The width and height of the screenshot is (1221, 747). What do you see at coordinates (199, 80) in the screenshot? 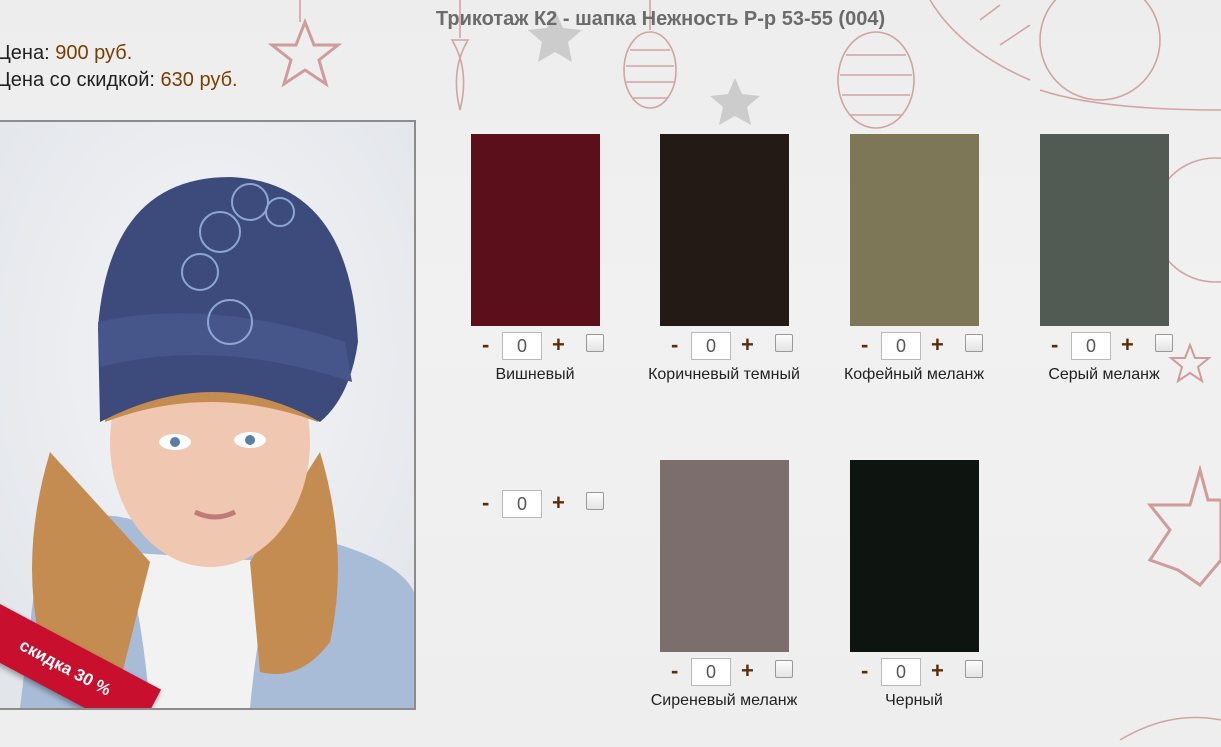
I see `discount-price-value: 630 руб.` at bounding box center [199, 80].